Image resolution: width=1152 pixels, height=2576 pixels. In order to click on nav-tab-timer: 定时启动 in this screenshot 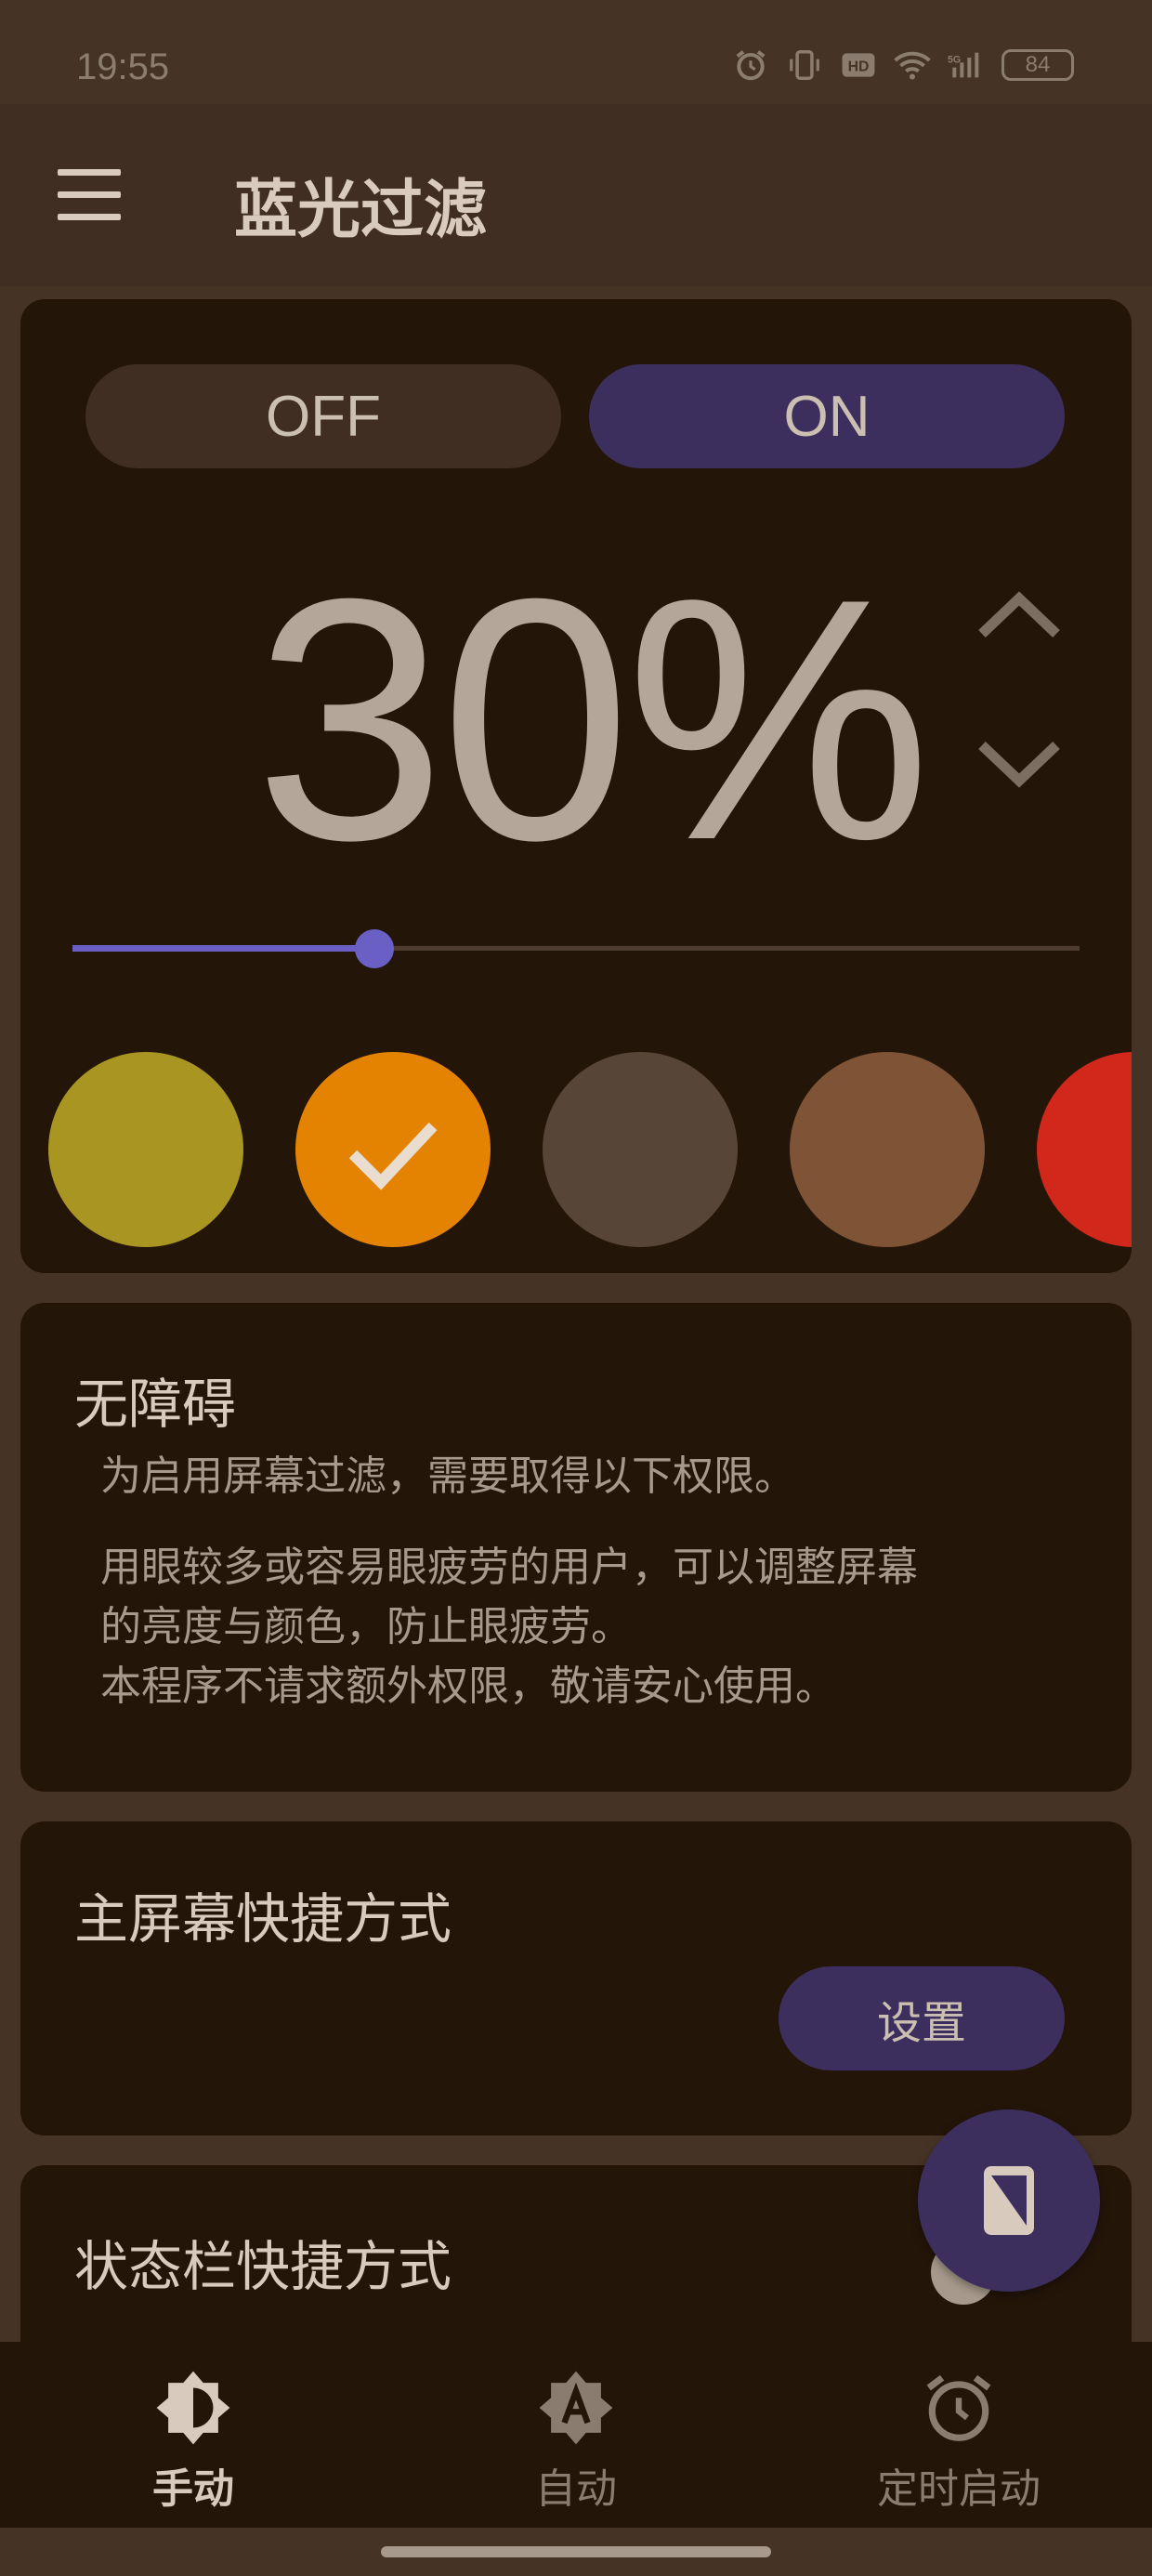, I will do `click(958, 2435)`.